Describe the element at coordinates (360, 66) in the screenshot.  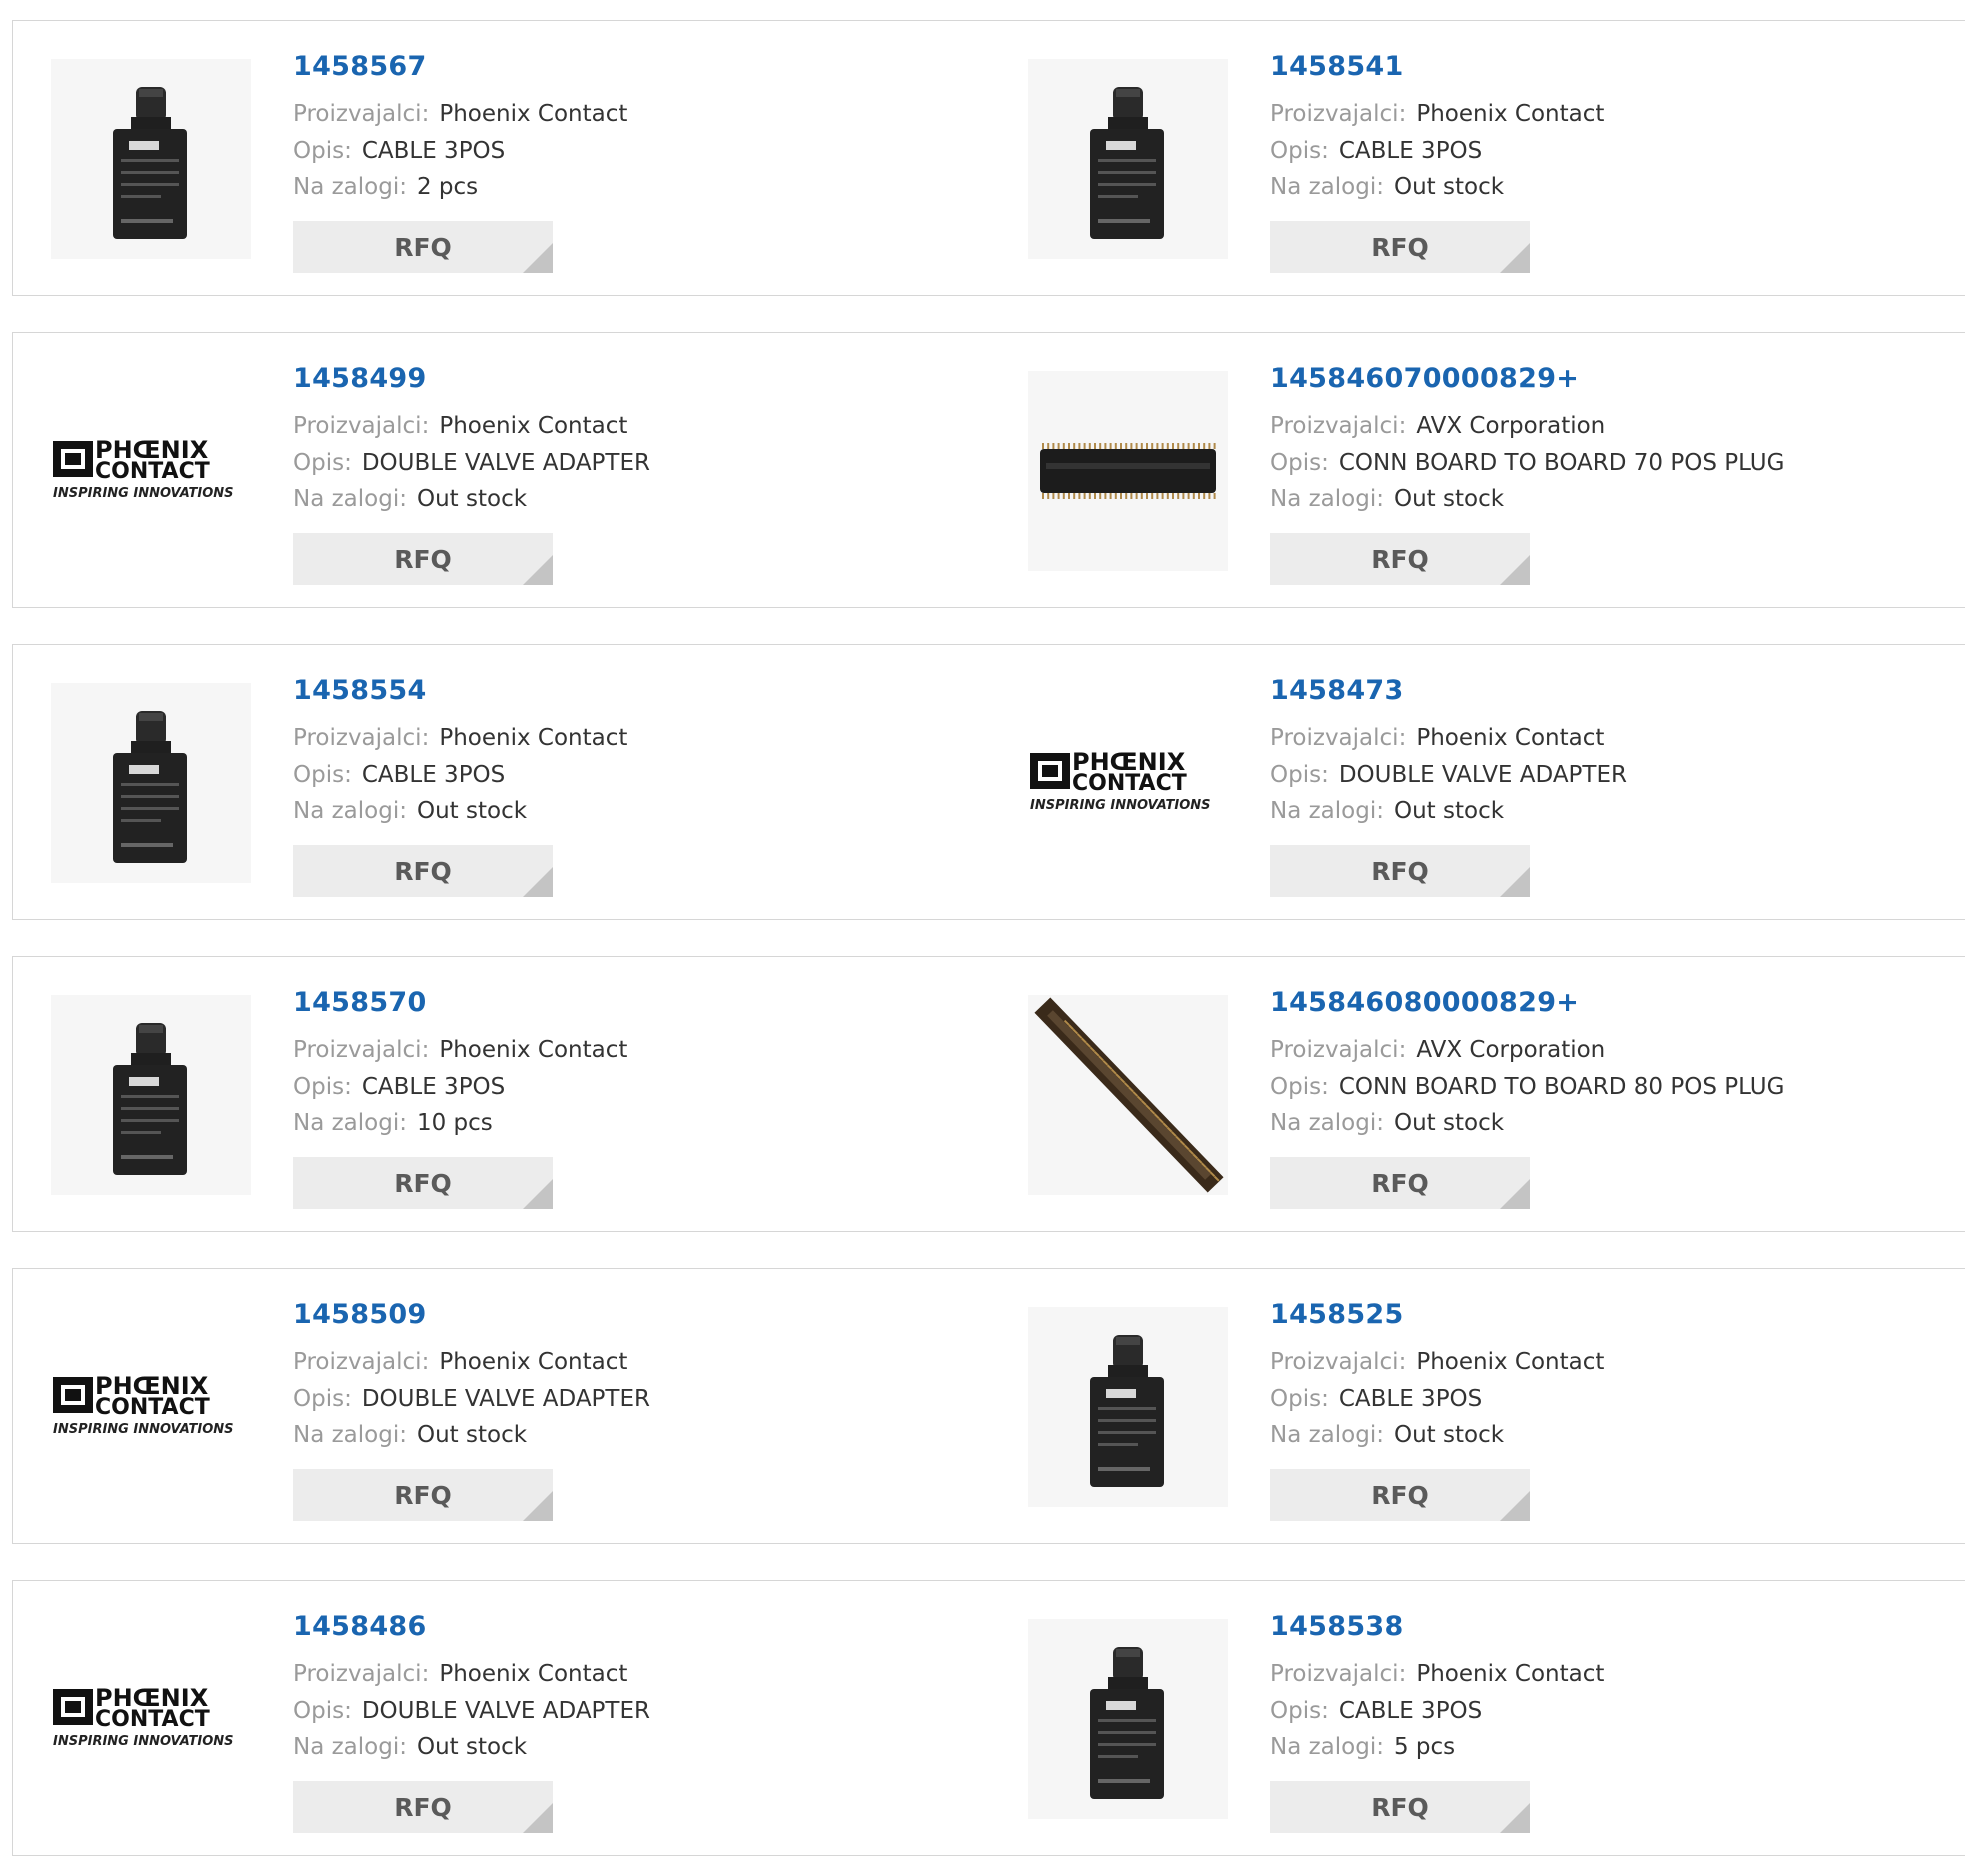
I see `part-number-link: 1458567` at that location.